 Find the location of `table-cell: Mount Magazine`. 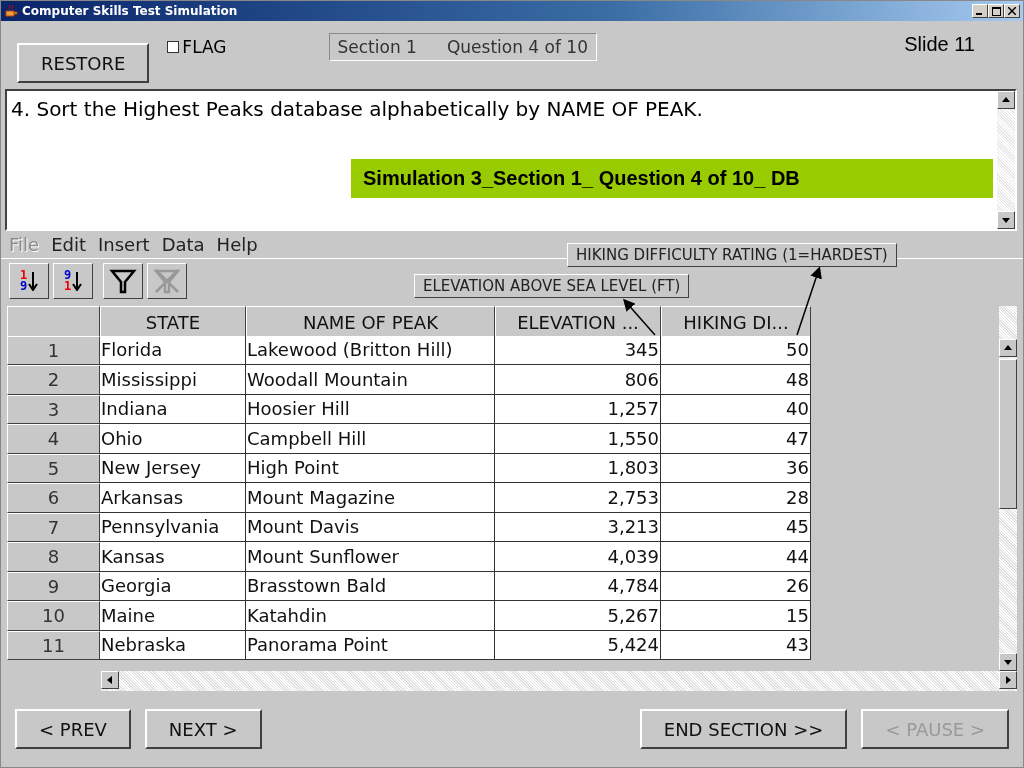

table-cell: Mount Magazine is located at coordinates (370, 498).